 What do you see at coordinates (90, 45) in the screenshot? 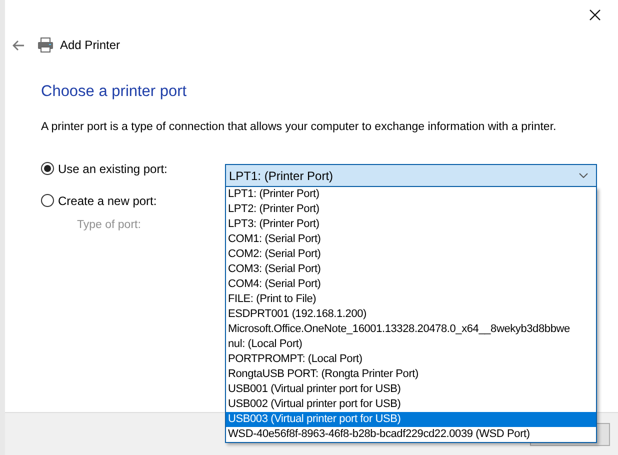
I see `window-title: Add Printer` at bounding box center [90, 45].